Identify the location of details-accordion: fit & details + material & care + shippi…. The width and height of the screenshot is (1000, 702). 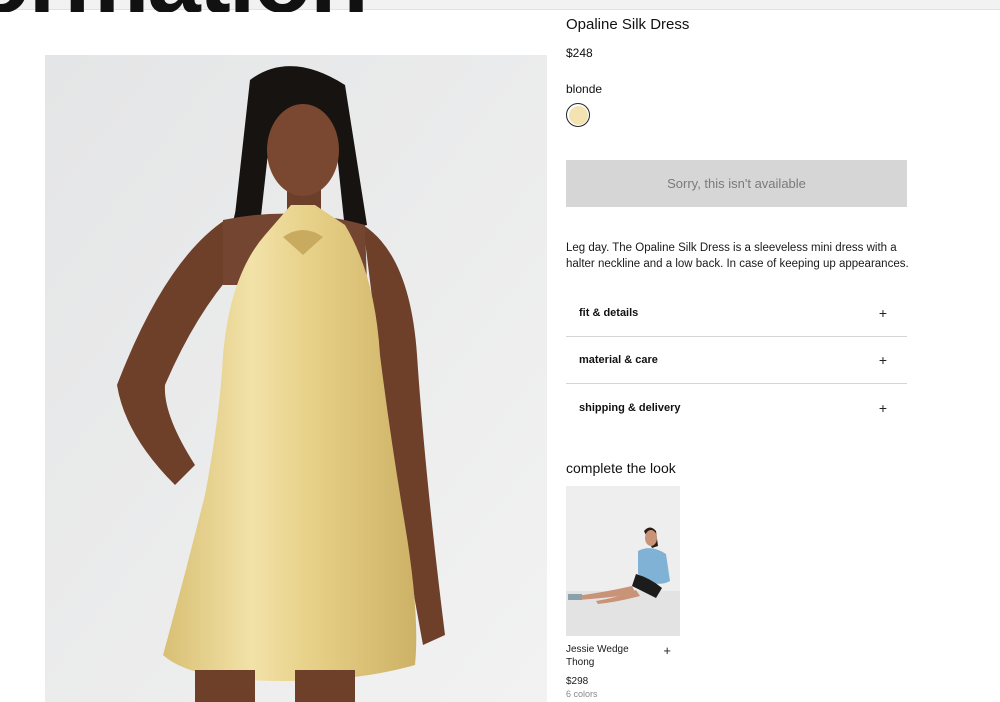
(736, 360).